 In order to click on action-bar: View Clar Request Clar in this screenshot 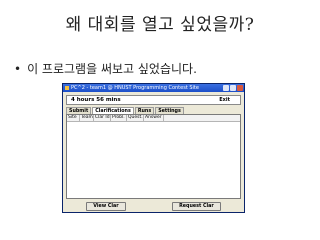, I will do `click(153, 206)`.